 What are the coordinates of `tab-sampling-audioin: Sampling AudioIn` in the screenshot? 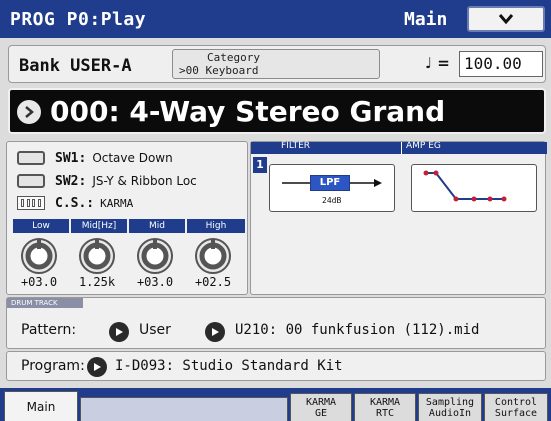 It's located at (450, 407).